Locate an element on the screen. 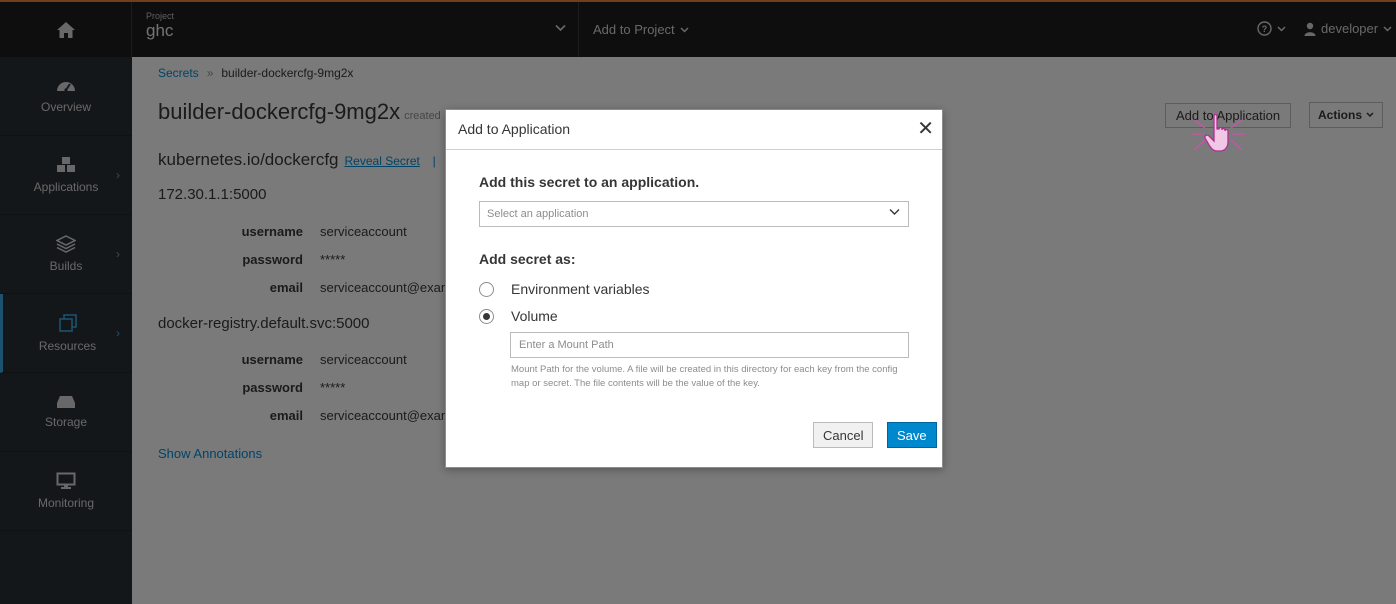 The image size is (1396, 604). volume-option: Volume is located at coordinates (518, 316).